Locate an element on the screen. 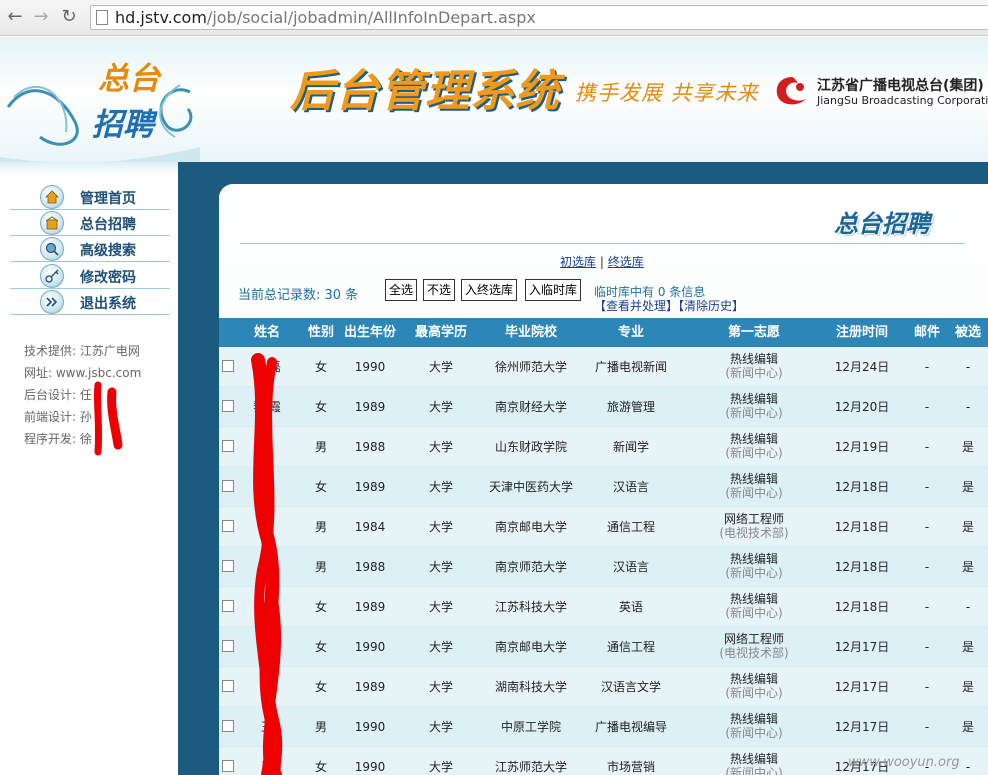 The height and width of the screenshot is (775, 988). sidebar-item-label: 高级搜索 is located at coordinates (108, 251).